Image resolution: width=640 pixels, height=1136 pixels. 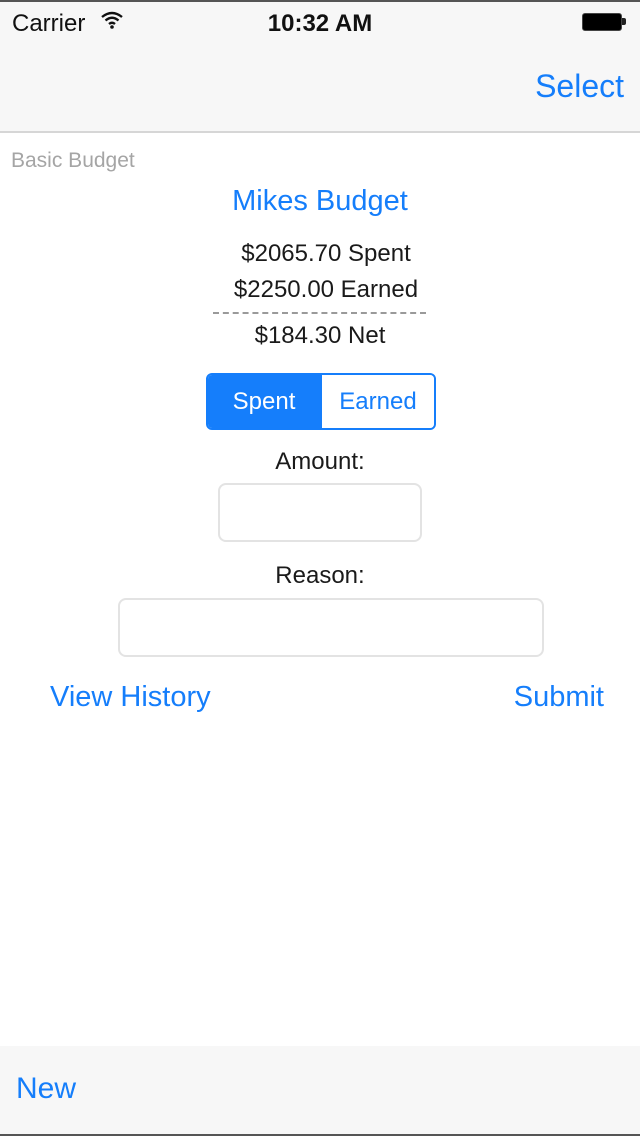 What do you see at coordinates (73, 160) in the screenshot?
I see `section-label: Basic Budget` at bounding box center [73, 160].